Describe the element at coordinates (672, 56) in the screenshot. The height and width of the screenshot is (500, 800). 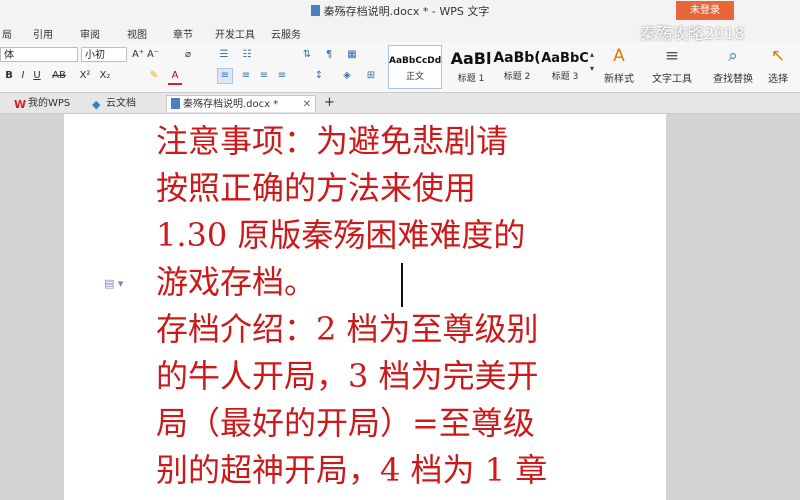
I see `text-tools-icon: ≡` at that location.